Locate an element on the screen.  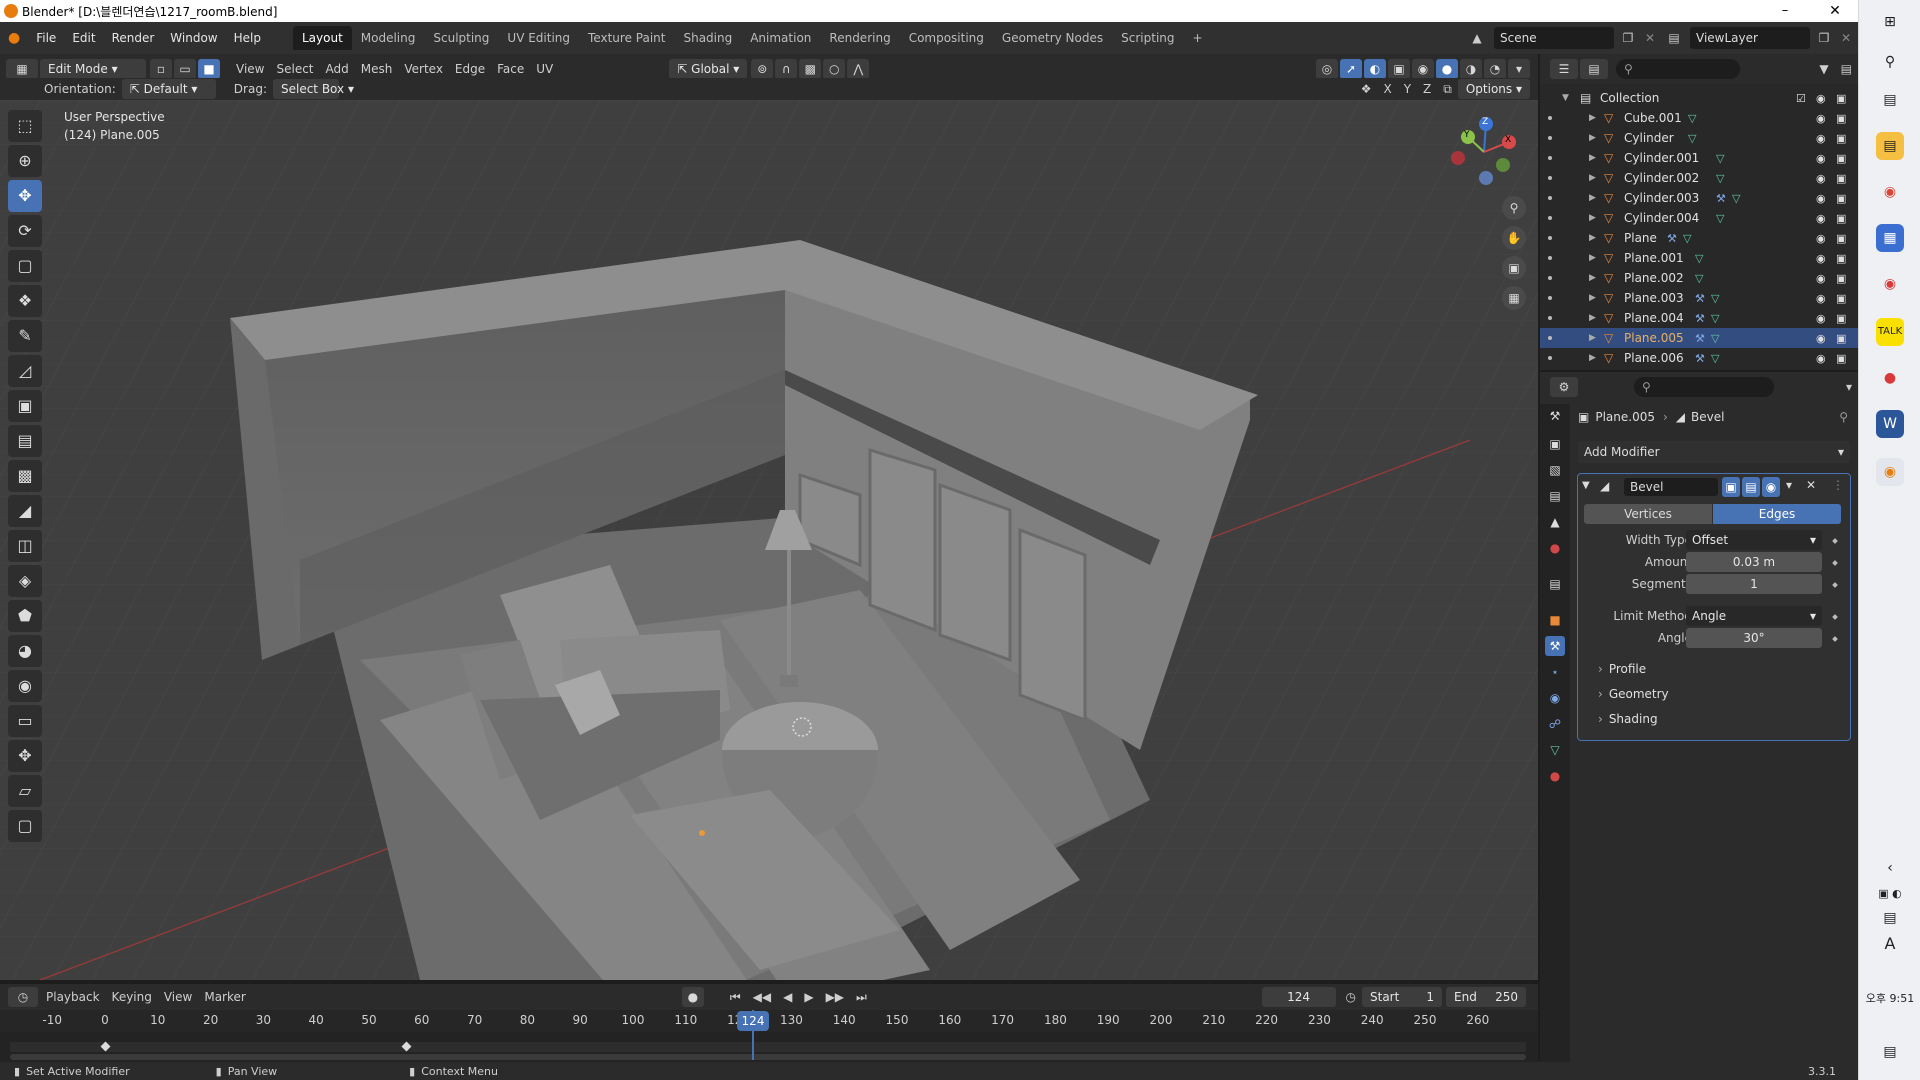
shrink-fatten-tool-icon: ✥ is located at coordinates (25, 756).